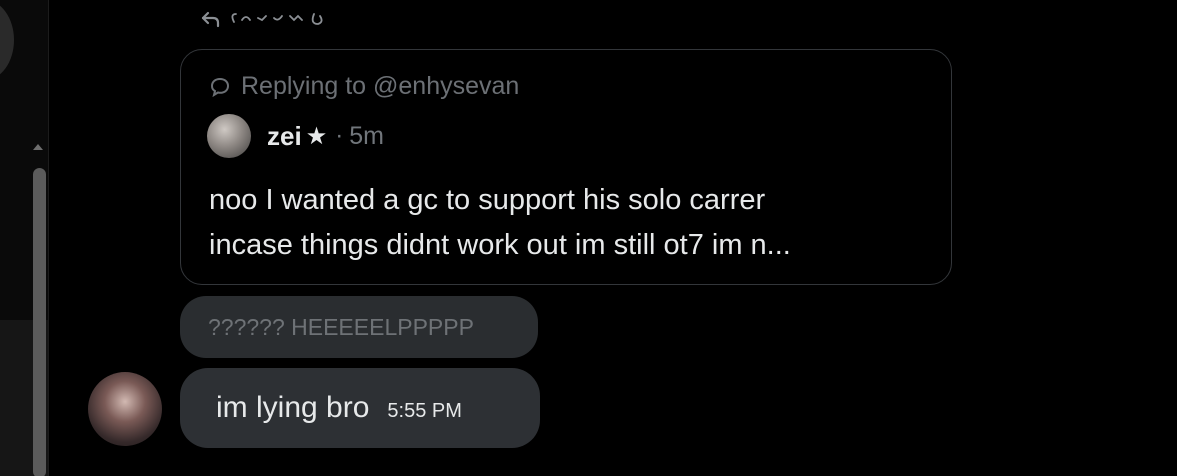  I want to click on message-text: im lying bro, so click(293, 407).